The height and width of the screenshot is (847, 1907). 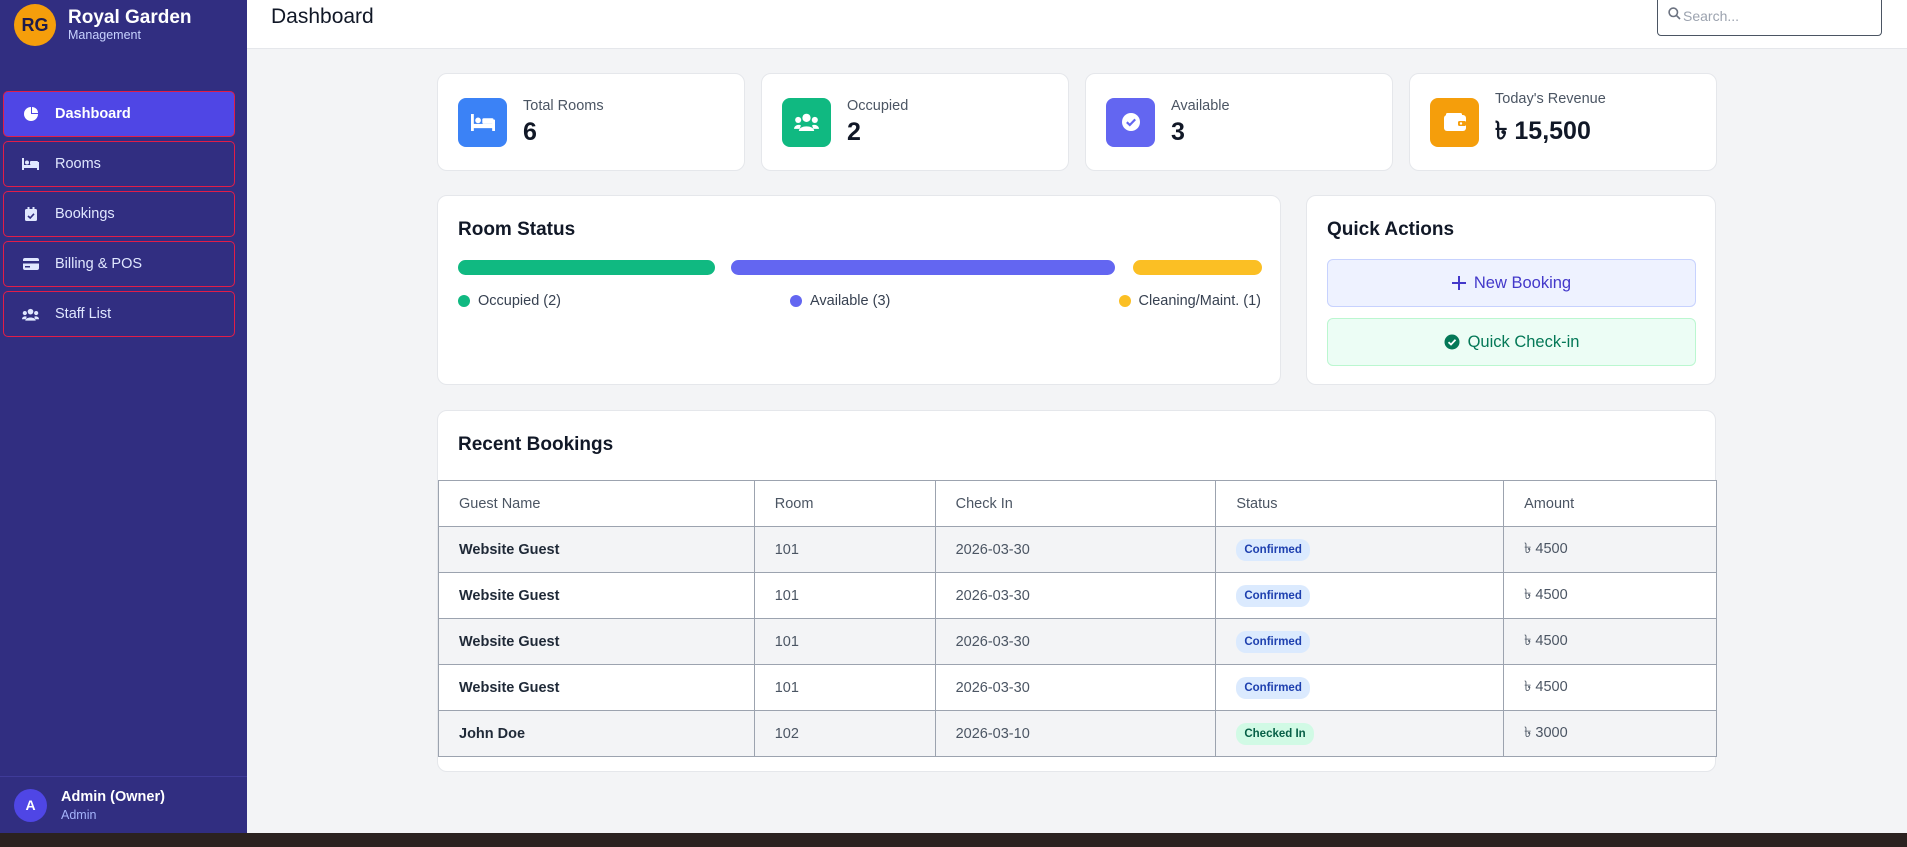 What do you see at coordinates (850, 301) in the screenshot?
I see `legend-label: Available (3)` at bounding box center [850, 301].